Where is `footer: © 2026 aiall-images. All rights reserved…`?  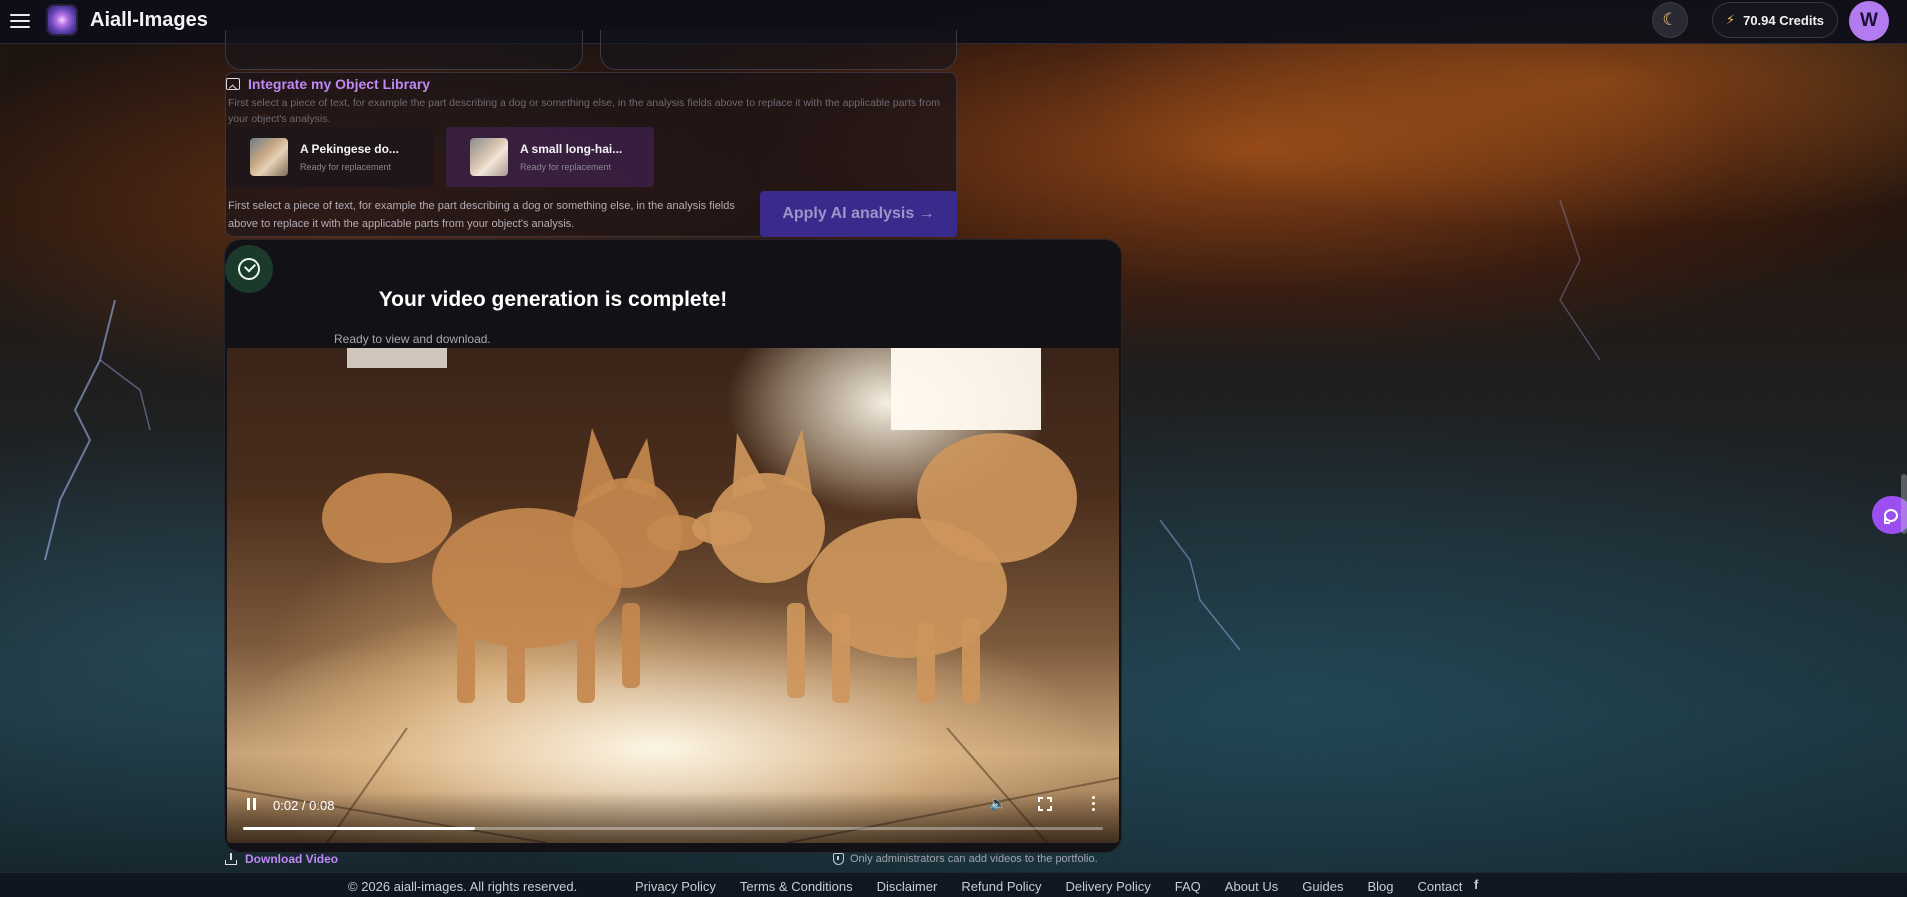
footer: © 2026 aiall-images. All rights reserved… is located at coordinates (953, 884).